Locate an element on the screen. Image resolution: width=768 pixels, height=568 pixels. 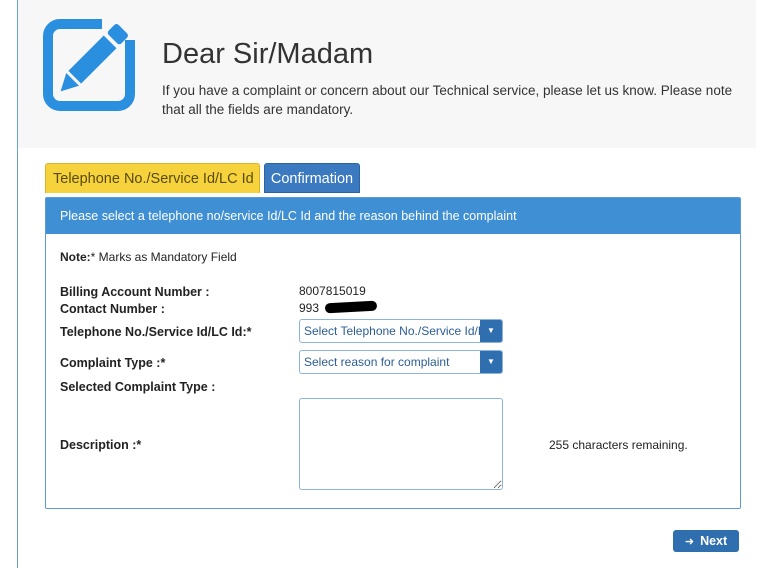
complaint-type-label: Complaint Type :* is located at coordinates (113, 363).